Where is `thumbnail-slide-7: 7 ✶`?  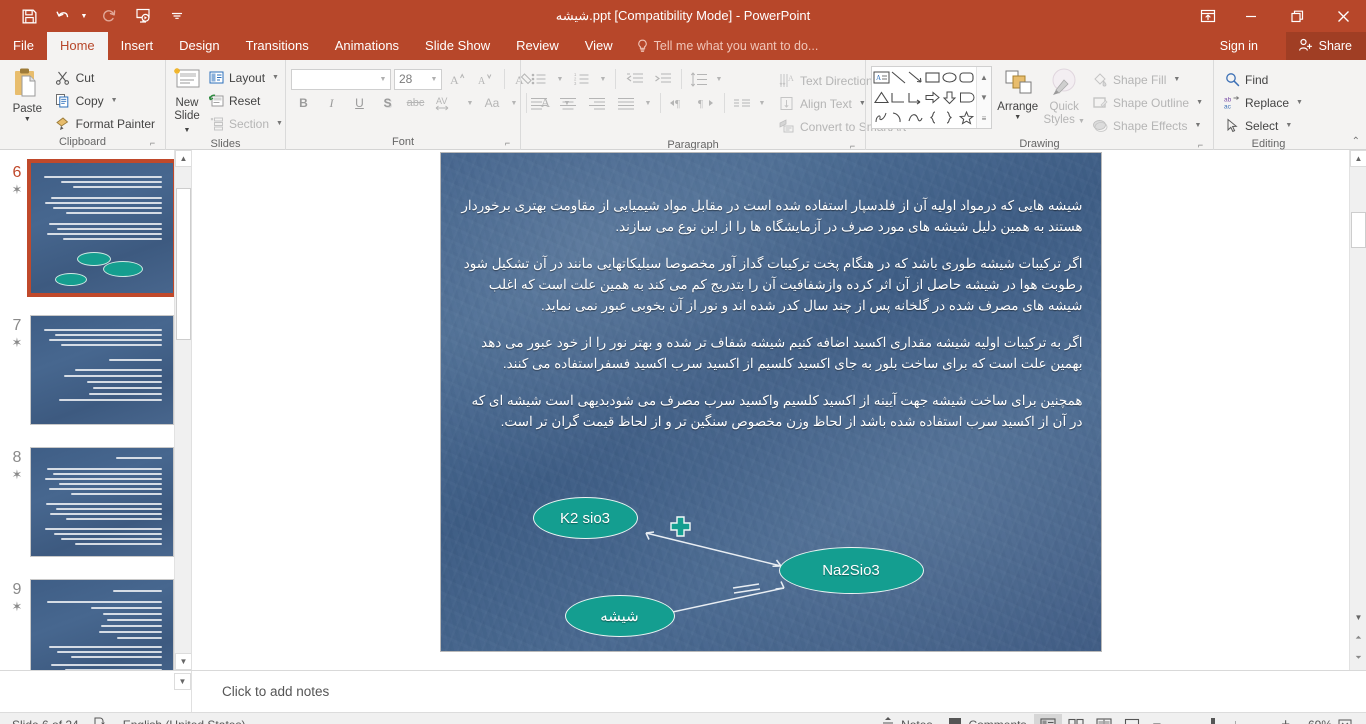 thumbnail-slide-7: 7 ✶ is located at coordinates (89, 370).